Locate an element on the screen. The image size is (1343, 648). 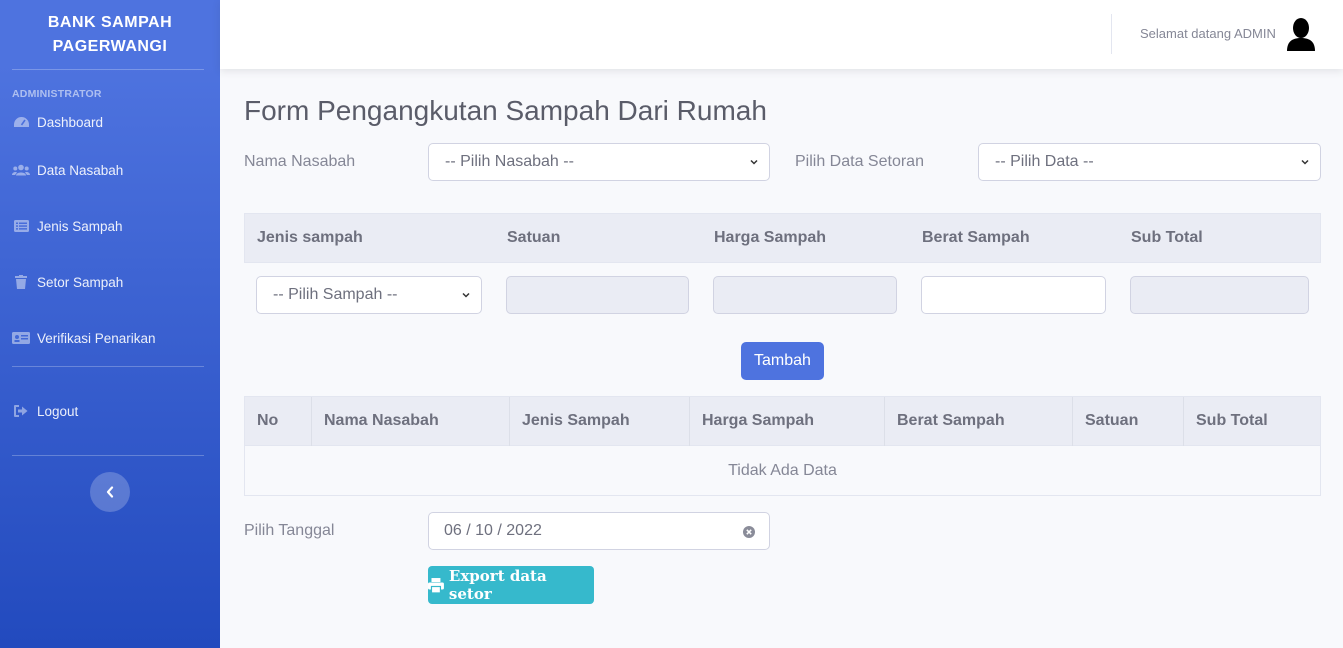
sidebar-item-label: Verifikasi Penarikan is located at coordinates (96, 338).